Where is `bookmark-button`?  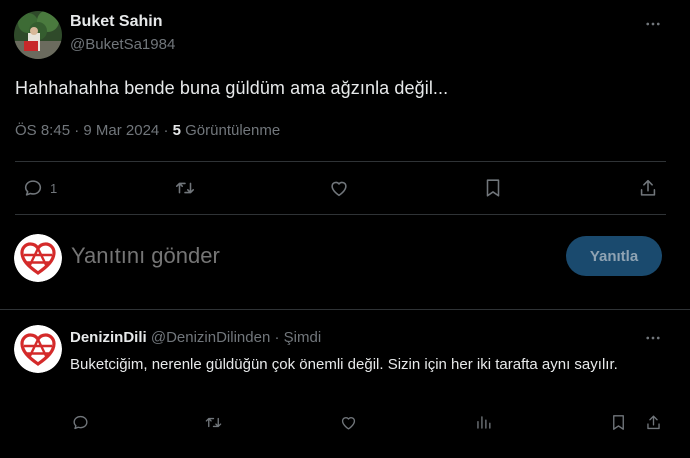
bookmark-button is located at coordinates (493, 188).